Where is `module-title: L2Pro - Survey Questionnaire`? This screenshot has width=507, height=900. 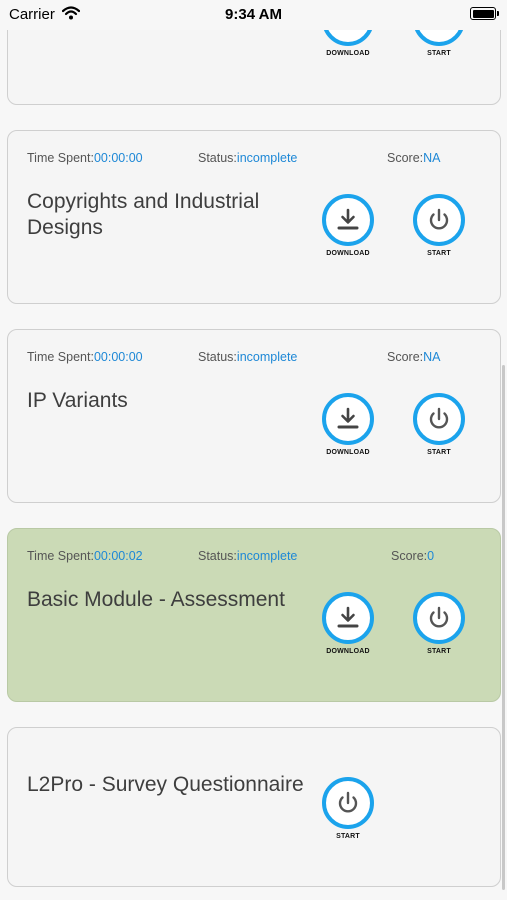 module-title: L2Pro - Survey Questionnaire is located at coordinates (165, 784).